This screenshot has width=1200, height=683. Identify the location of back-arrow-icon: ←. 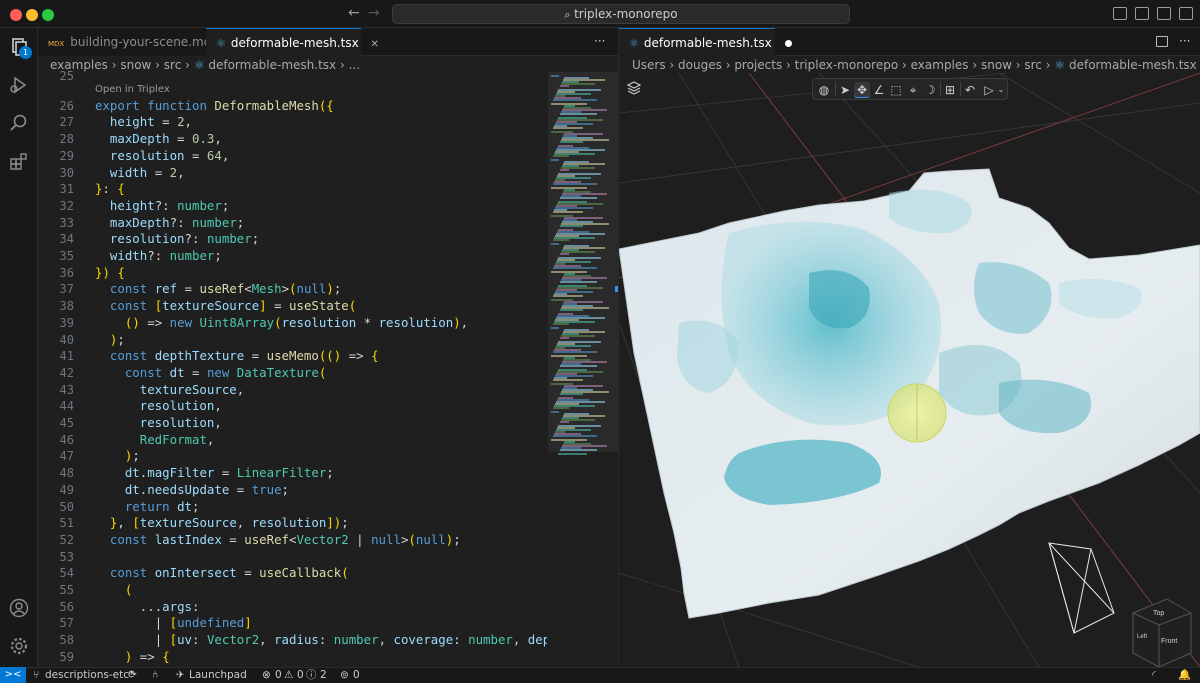
(354, 13).